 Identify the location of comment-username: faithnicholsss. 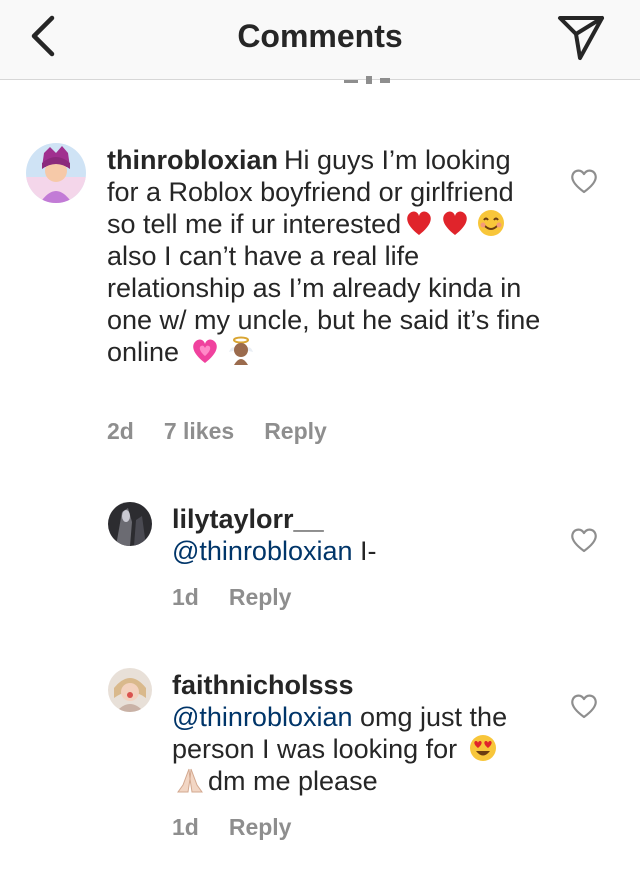
(263, 685).